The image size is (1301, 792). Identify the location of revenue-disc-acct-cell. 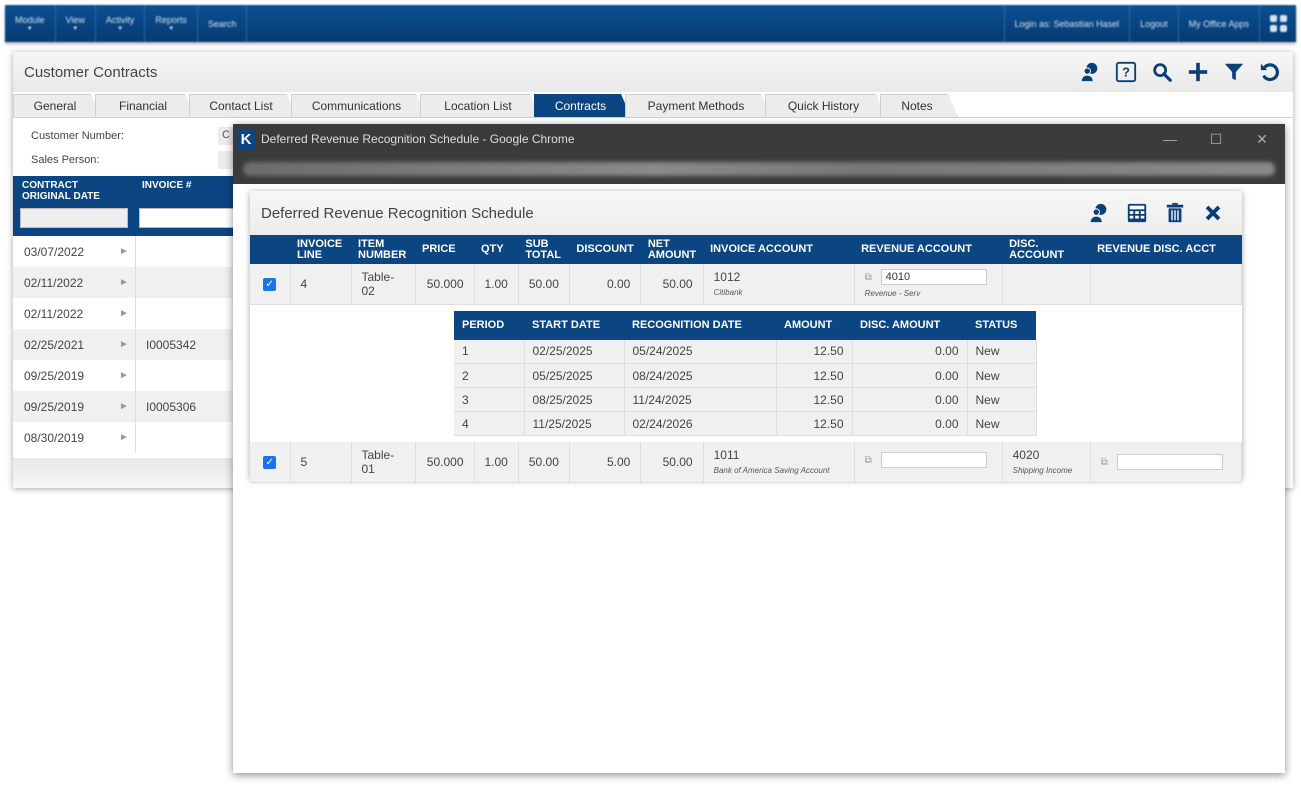
(1166, 284).